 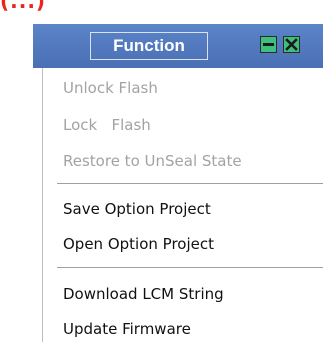 I want to click on menu-item-update-firmware: Update Firmware, so click(x=127, y=329).